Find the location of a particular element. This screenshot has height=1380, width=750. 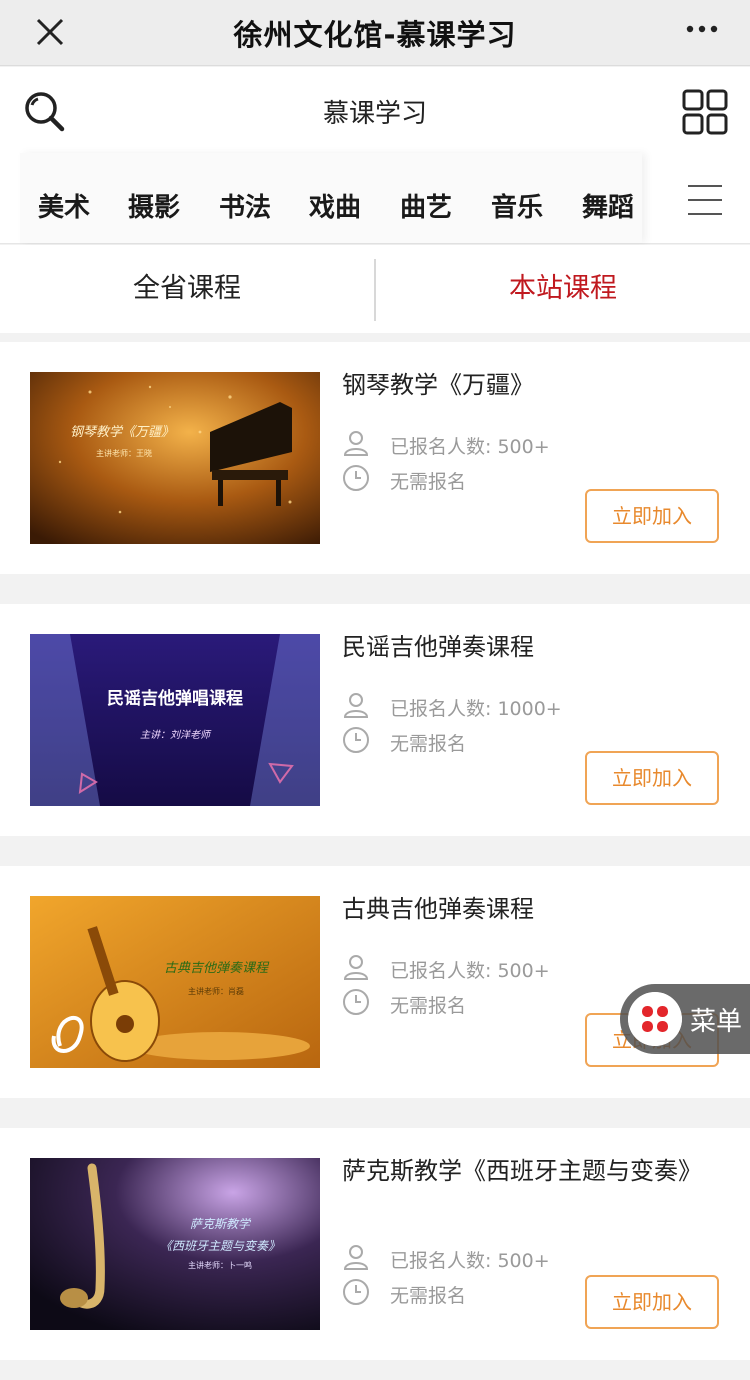

category-music: 音乐 is located at coordinates (517, 205).